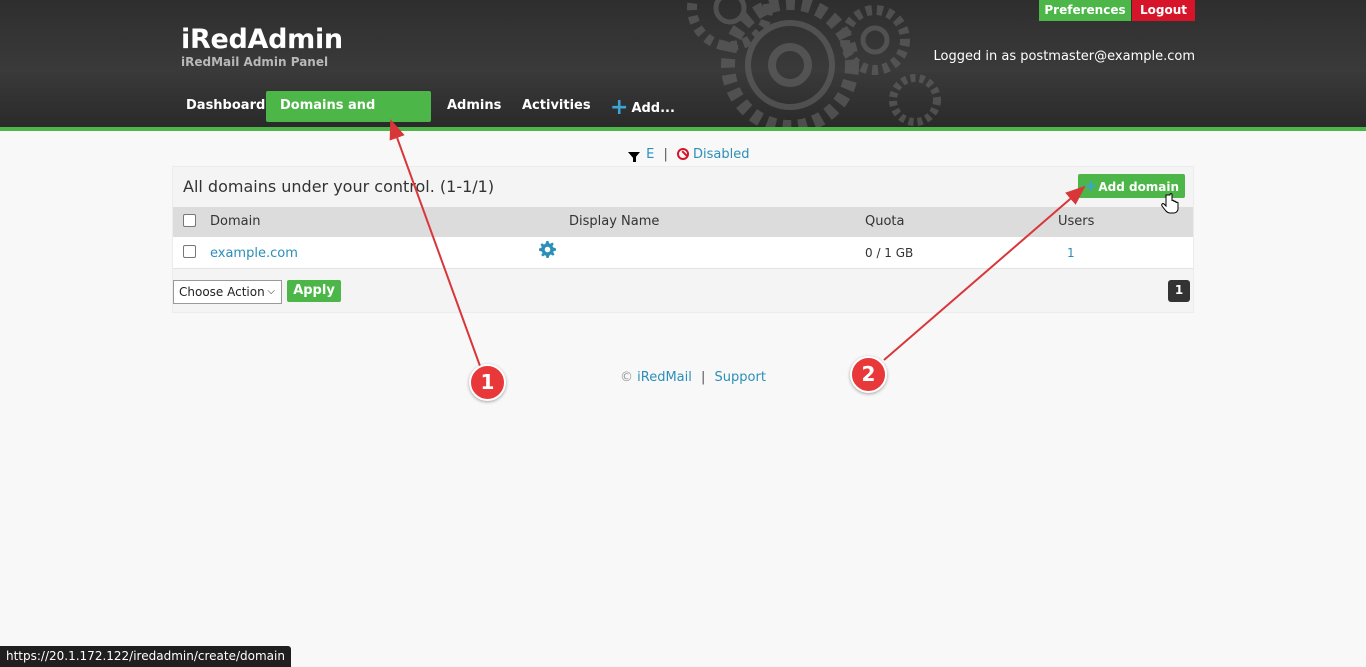 The height and width of the screenshot is (667, 1366). Describe the element at coordinates (1071, 253) in the screenshot. I see `users-link: 1` at that location.